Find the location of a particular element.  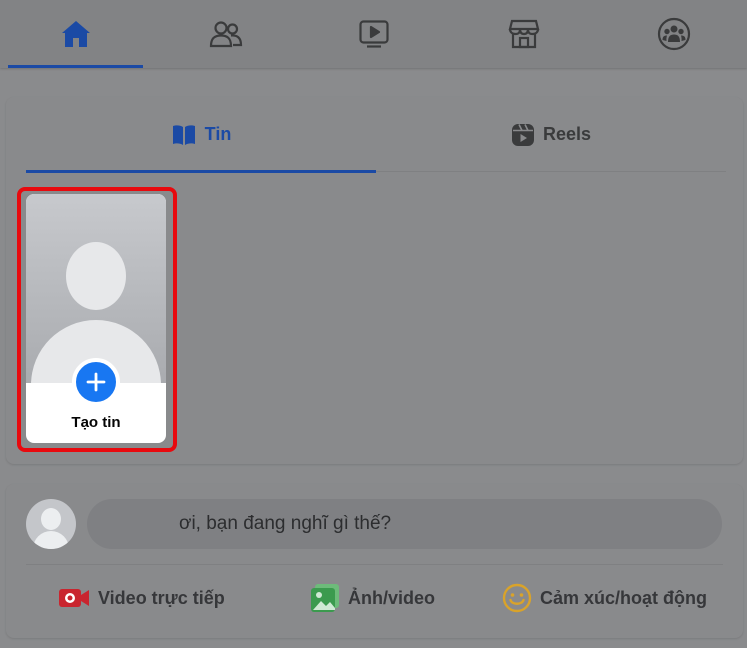

nav-friends is located at coordinates (225, 34).